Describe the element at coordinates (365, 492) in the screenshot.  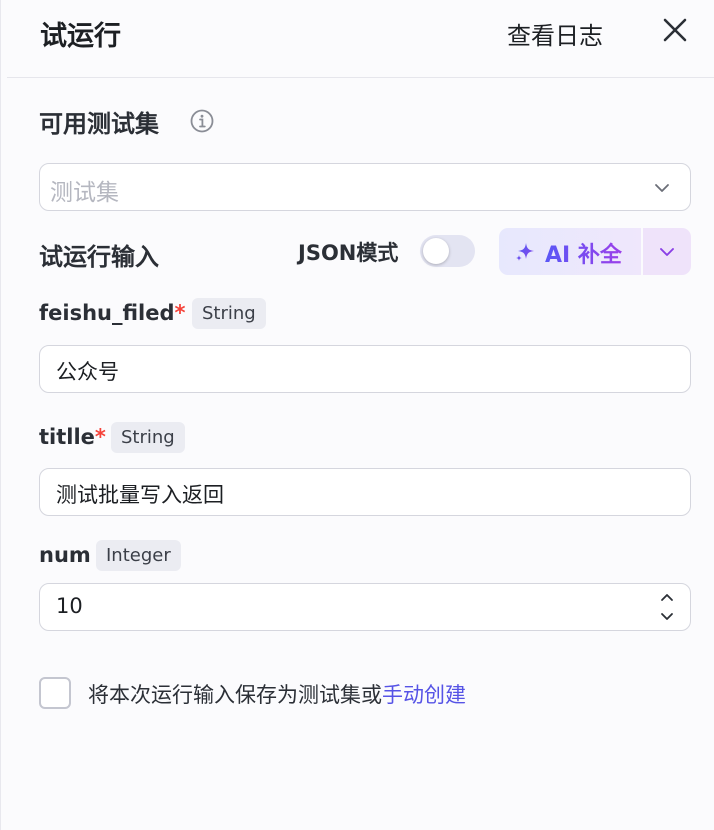
I see `titlle-input: 测试批量写入返回` at that location.